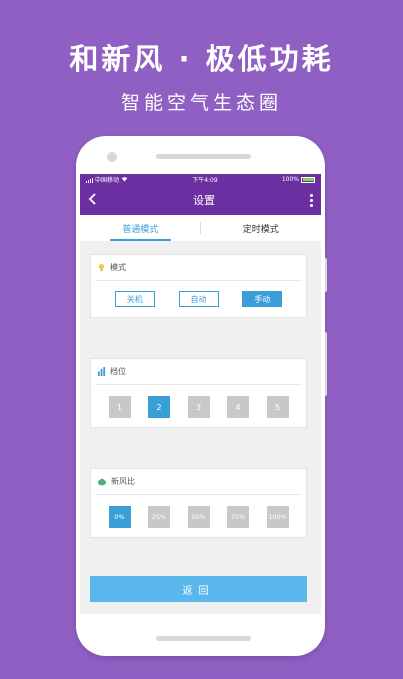 This screenshot has height=679, width=403. Describe the element at coordinates (308, 179) in the screenshot. I see `battery-icon` at that location.